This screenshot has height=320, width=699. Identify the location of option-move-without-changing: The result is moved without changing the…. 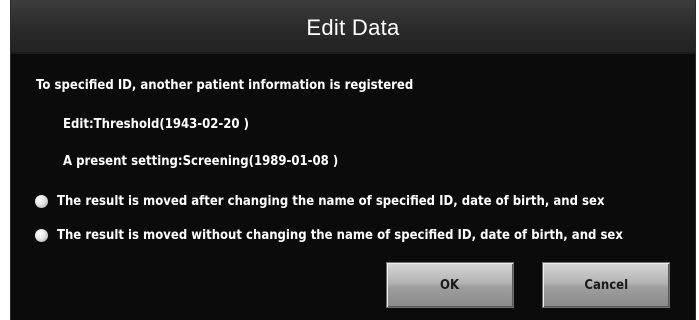
(360, 235).